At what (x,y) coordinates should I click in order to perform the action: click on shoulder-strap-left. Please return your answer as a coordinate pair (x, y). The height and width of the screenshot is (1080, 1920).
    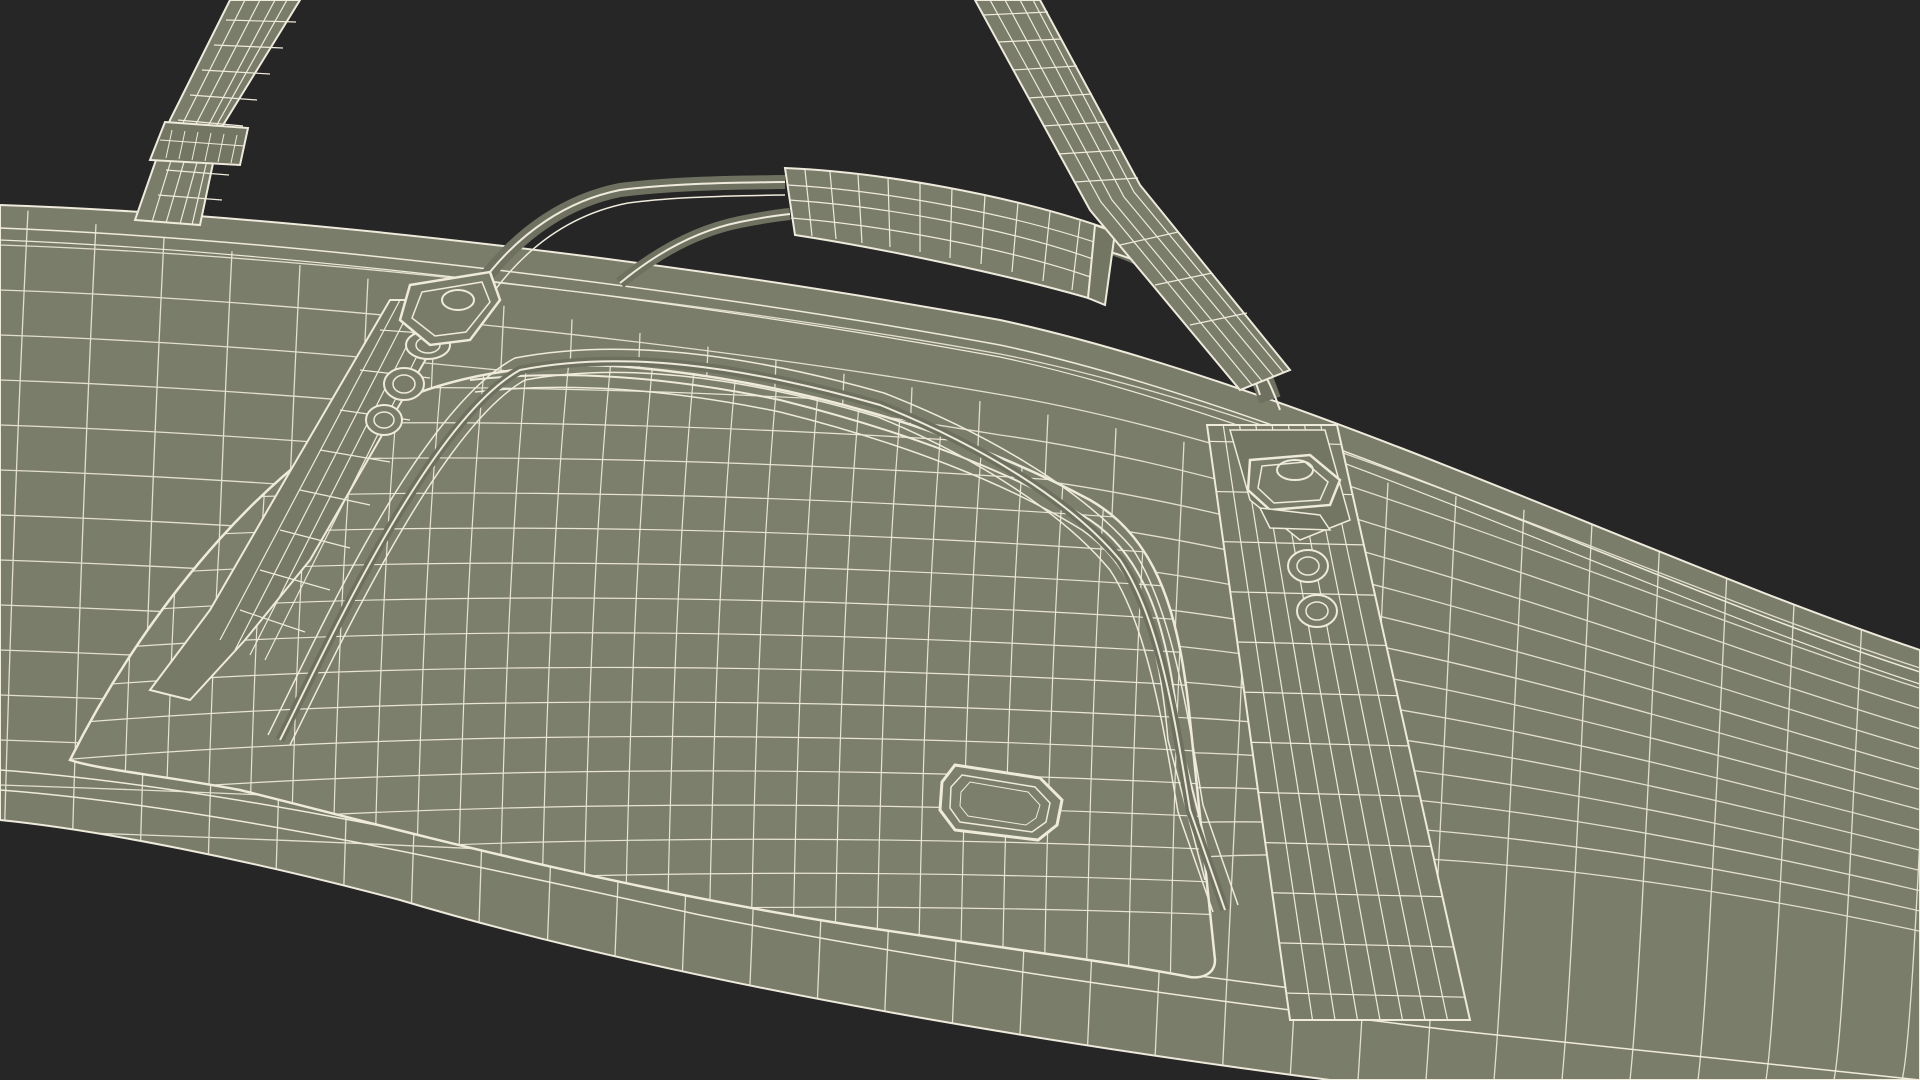
    Looking at the image, I should click on (217, 113).